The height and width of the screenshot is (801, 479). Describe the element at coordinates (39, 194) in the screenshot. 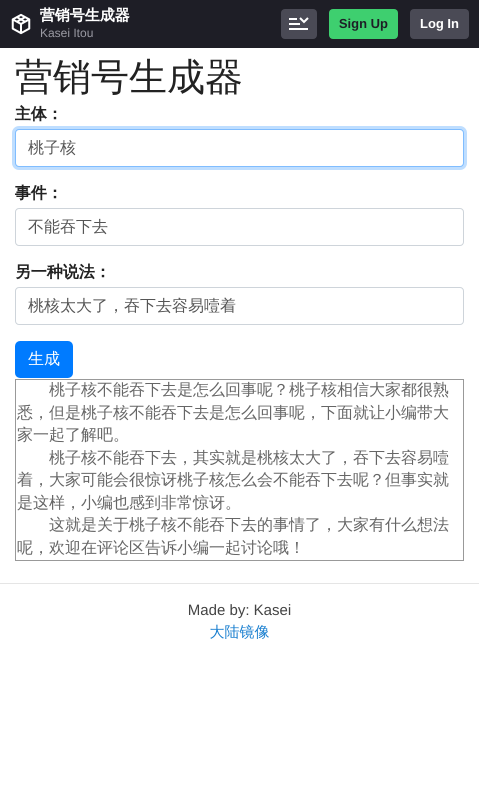

I see `field-label: 事件：` at that location.